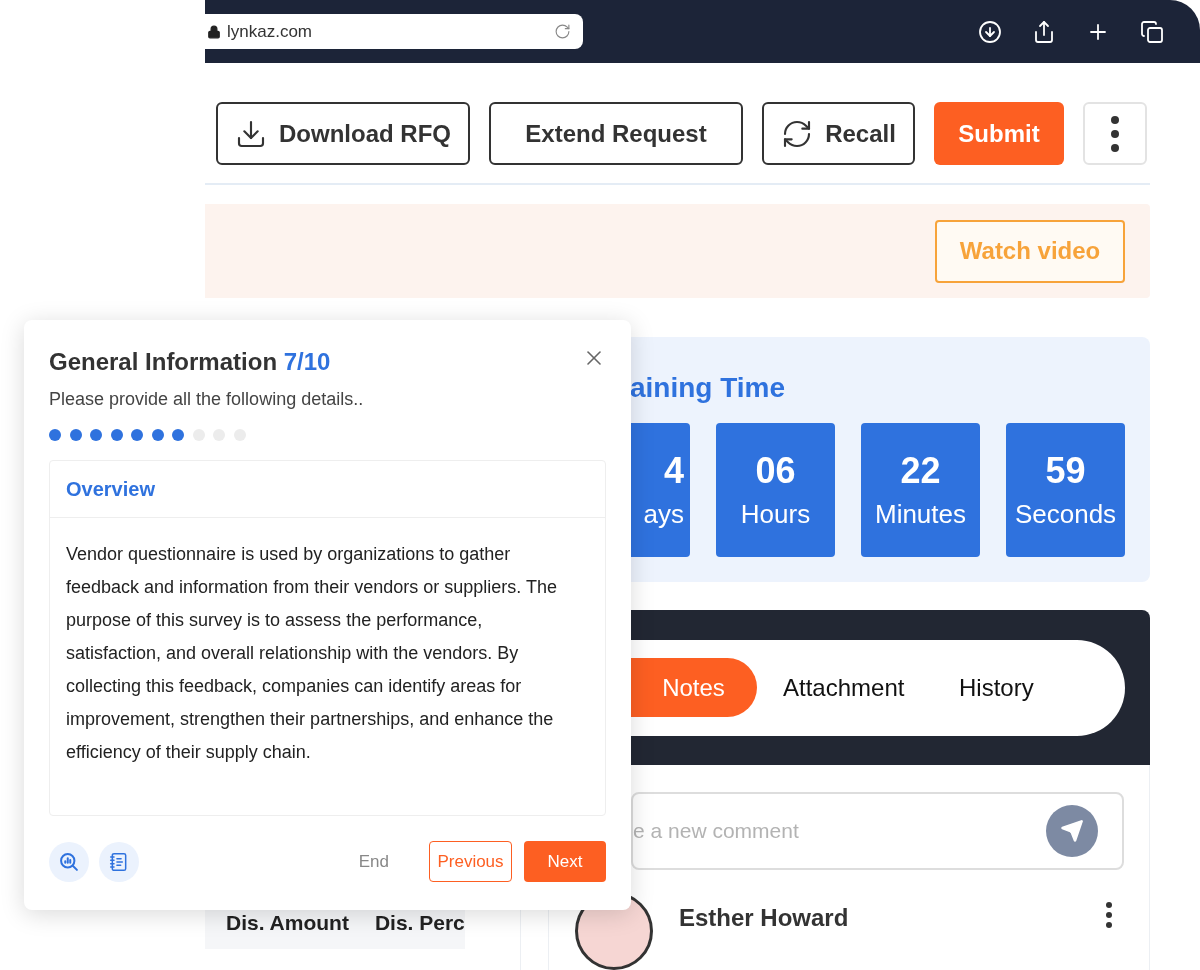 This screenshot has width=1200, height=970. I want to click on tab: History, so click(1034, 687).